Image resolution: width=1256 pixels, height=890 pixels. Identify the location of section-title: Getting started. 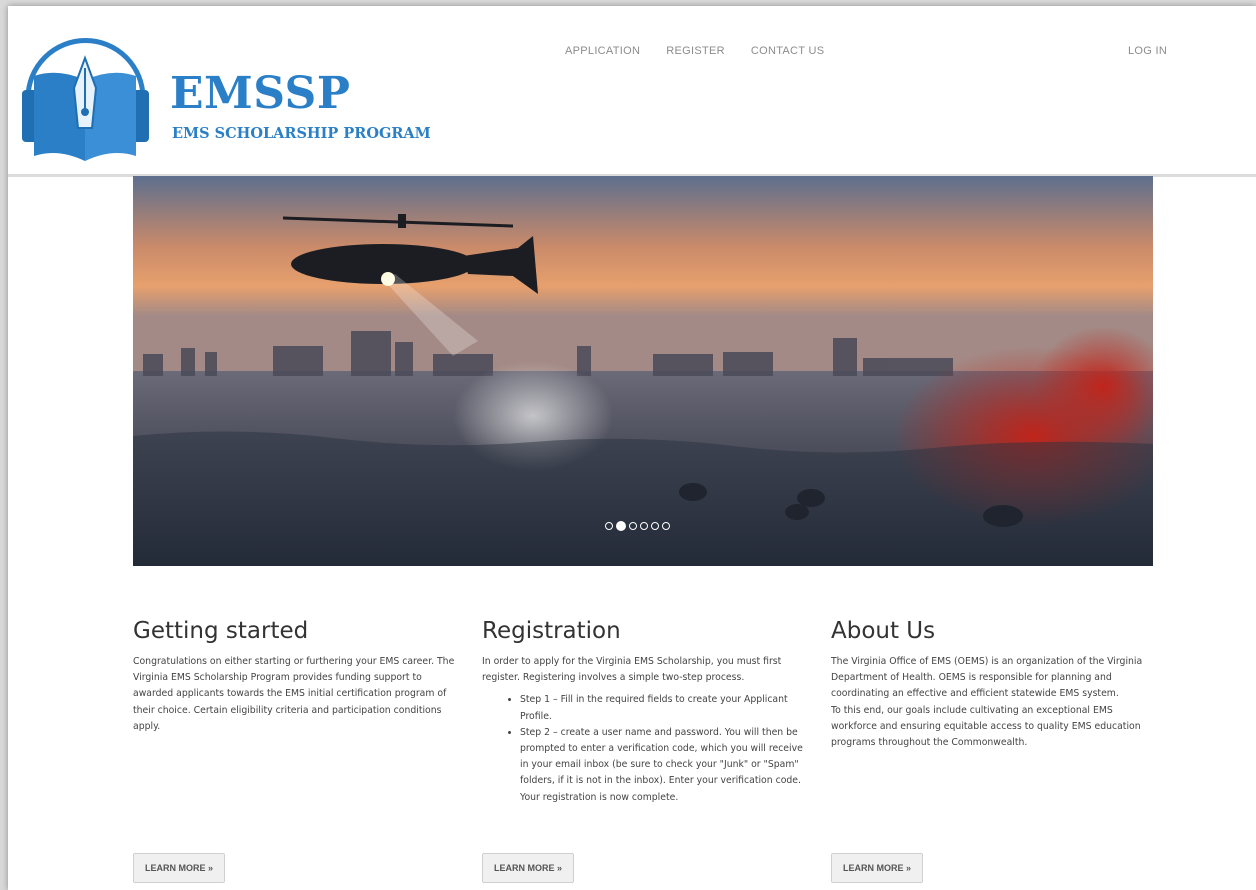
(221, 631).